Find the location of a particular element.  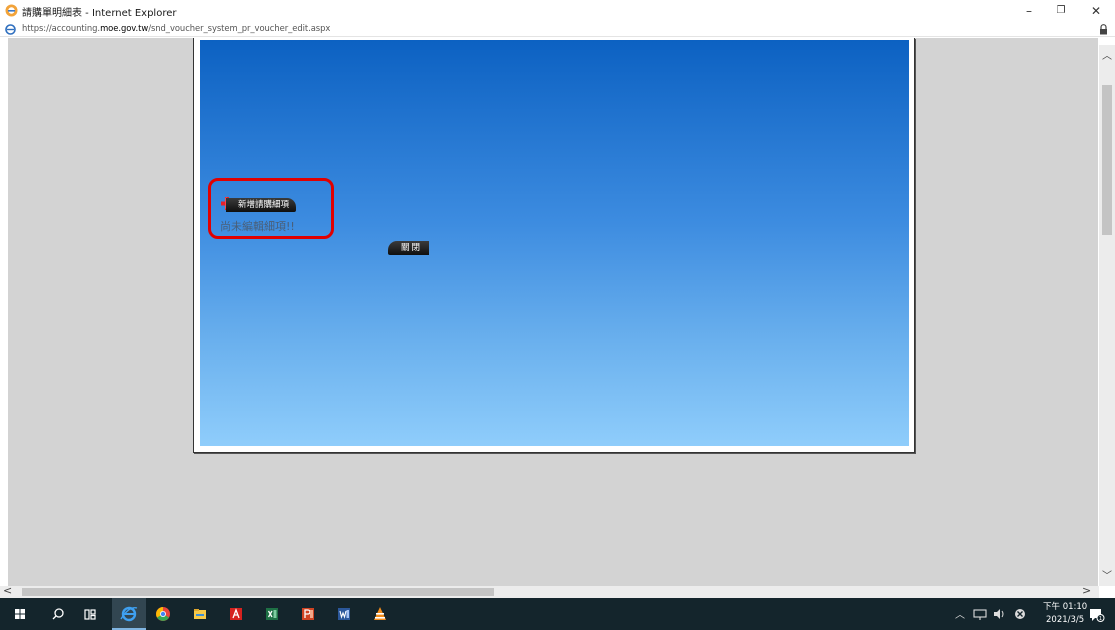

volume-icon is located at coordinates (1000, 614).